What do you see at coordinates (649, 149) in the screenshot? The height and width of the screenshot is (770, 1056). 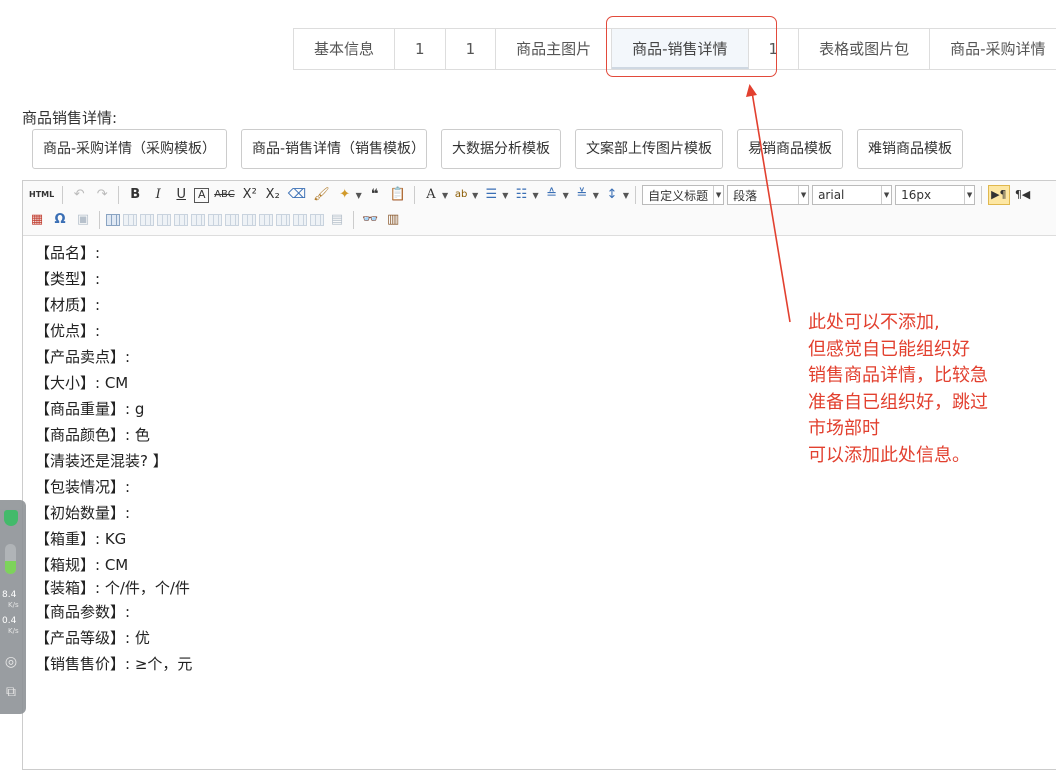 I see `copywriting-image-template-button: 文案部上传图片模板` at bounding box center [649, 149].